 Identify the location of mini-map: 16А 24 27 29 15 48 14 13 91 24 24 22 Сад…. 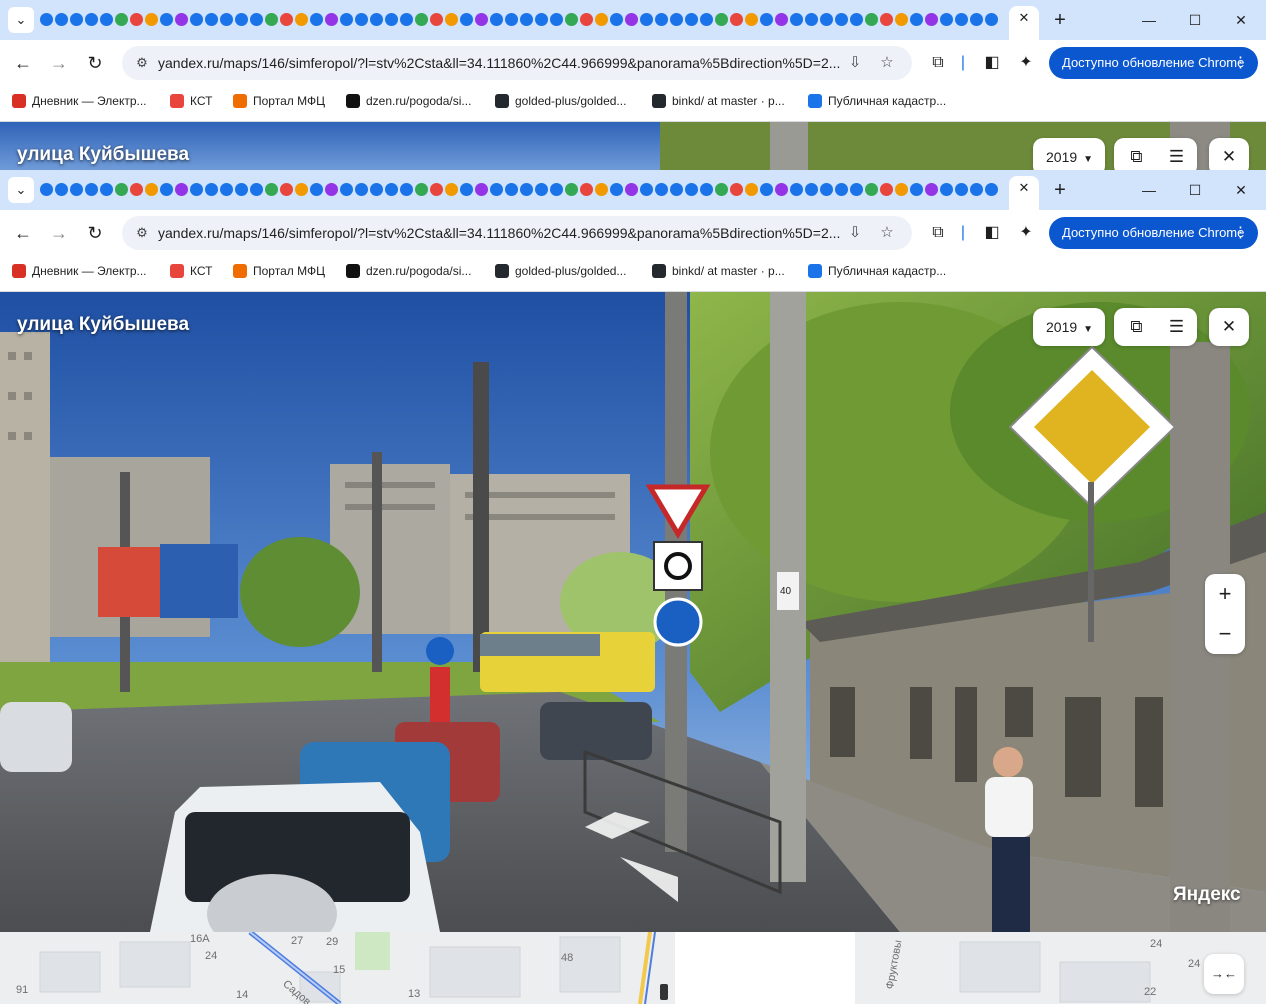
(633, 968).